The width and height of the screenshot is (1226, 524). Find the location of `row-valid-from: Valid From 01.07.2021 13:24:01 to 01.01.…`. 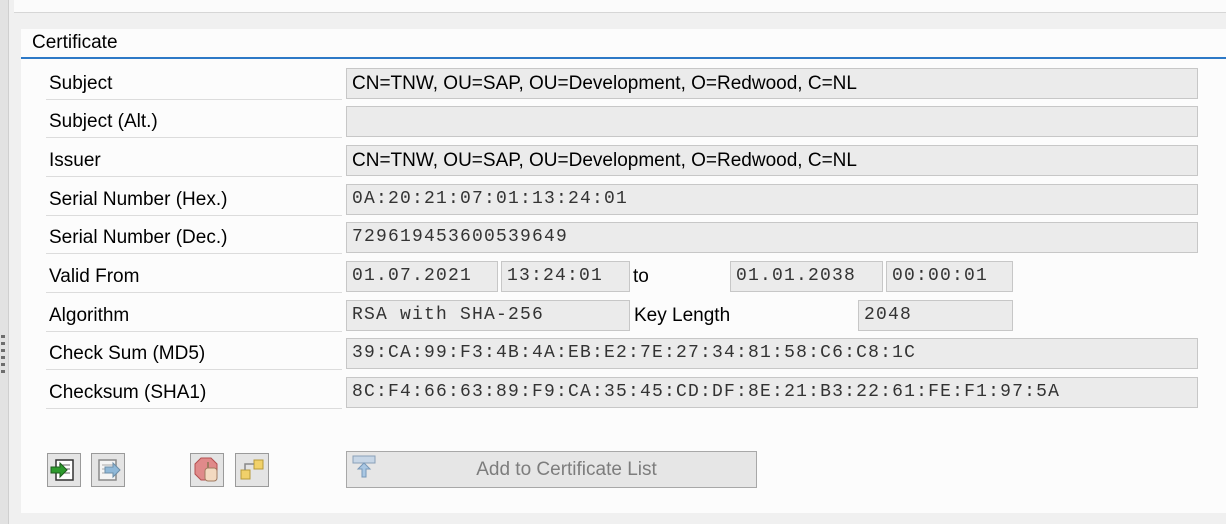

row-valid-from: Valid From 01.07.2021 13:24:01 to 01.01.… is located at coordinates (622, 276).